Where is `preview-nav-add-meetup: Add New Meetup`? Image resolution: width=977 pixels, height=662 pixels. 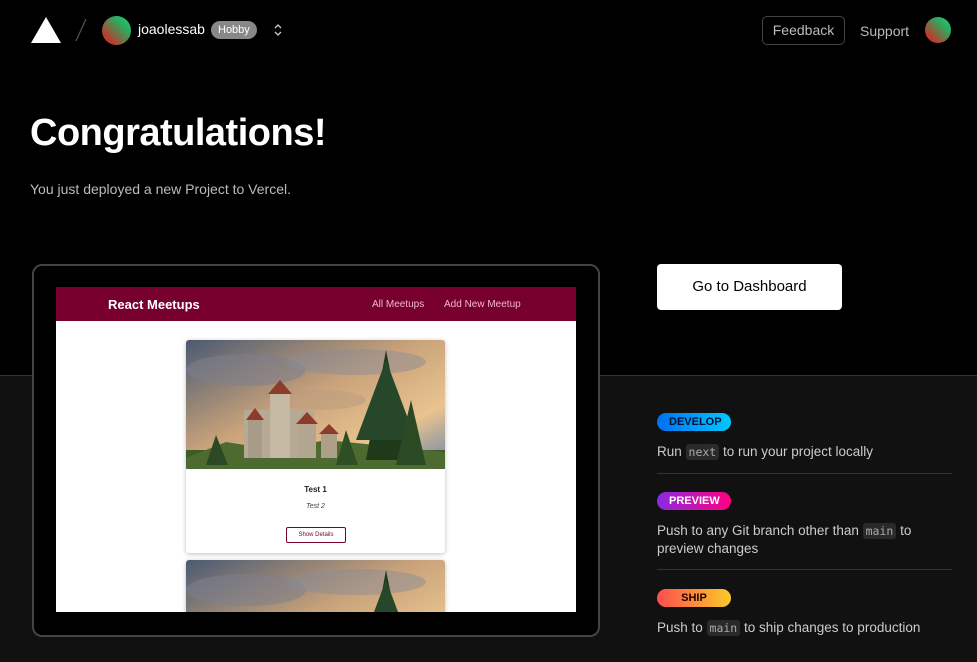 preview-nav-add-meetup: Add New Meetup is located at coordinates (482, 304).